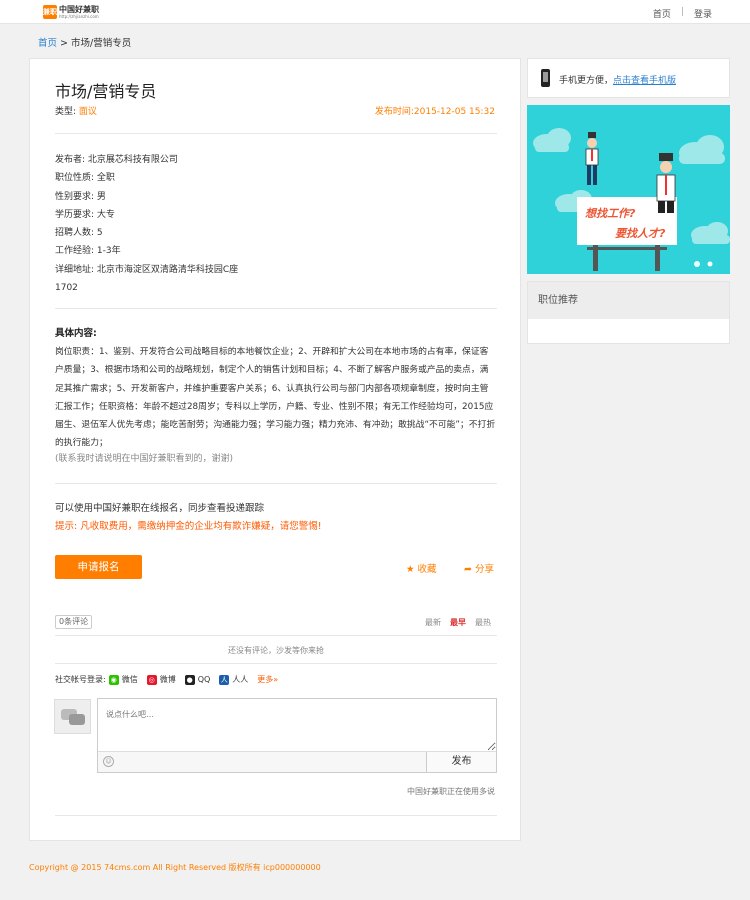 This screenshot has width=750, height=900. Describe the element at coordinates (204, 679) in the screenshot. I see `social-qq-label: QQ` at that location.